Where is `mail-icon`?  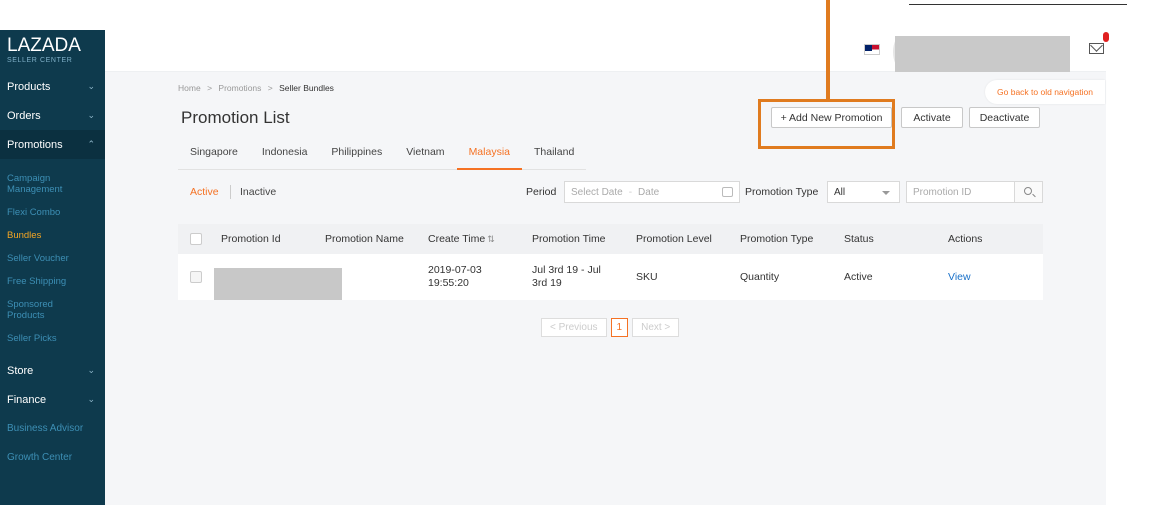 mail-icon is located at coordinates (1096, 48).